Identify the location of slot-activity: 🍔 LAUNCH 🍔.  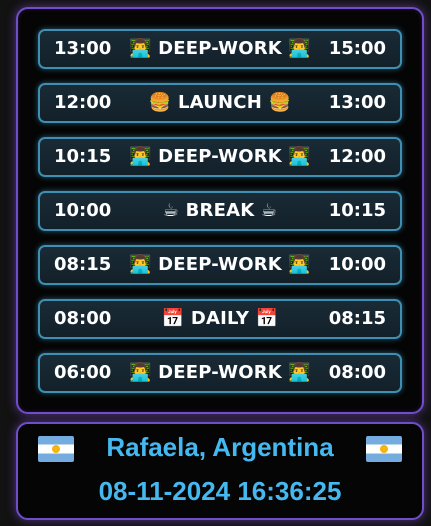
(220, 103).